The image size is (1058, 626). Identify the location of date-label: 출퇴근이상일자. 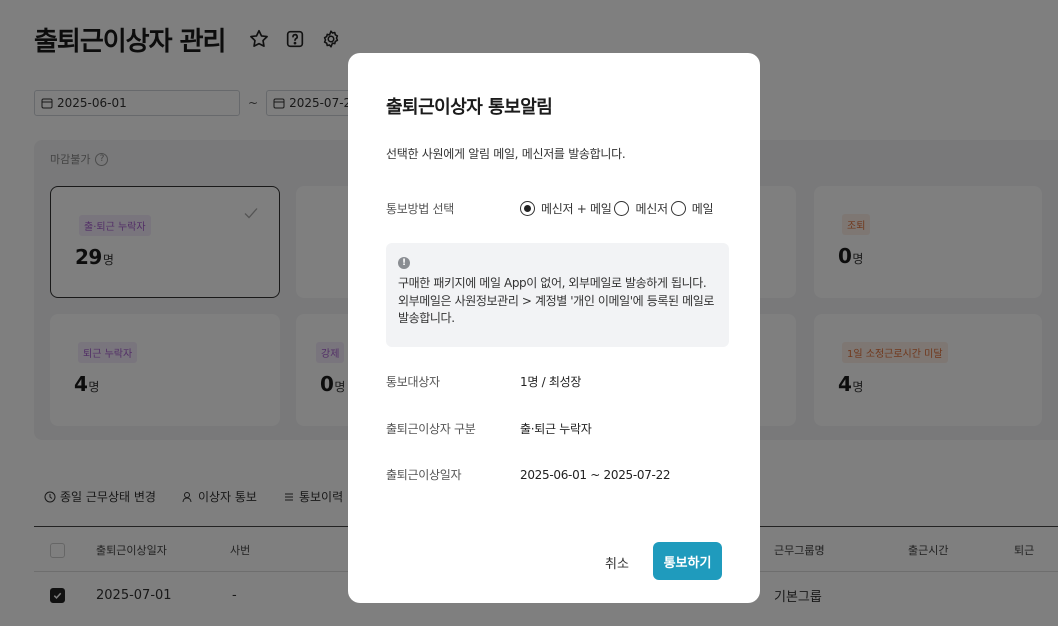
(424, 475).